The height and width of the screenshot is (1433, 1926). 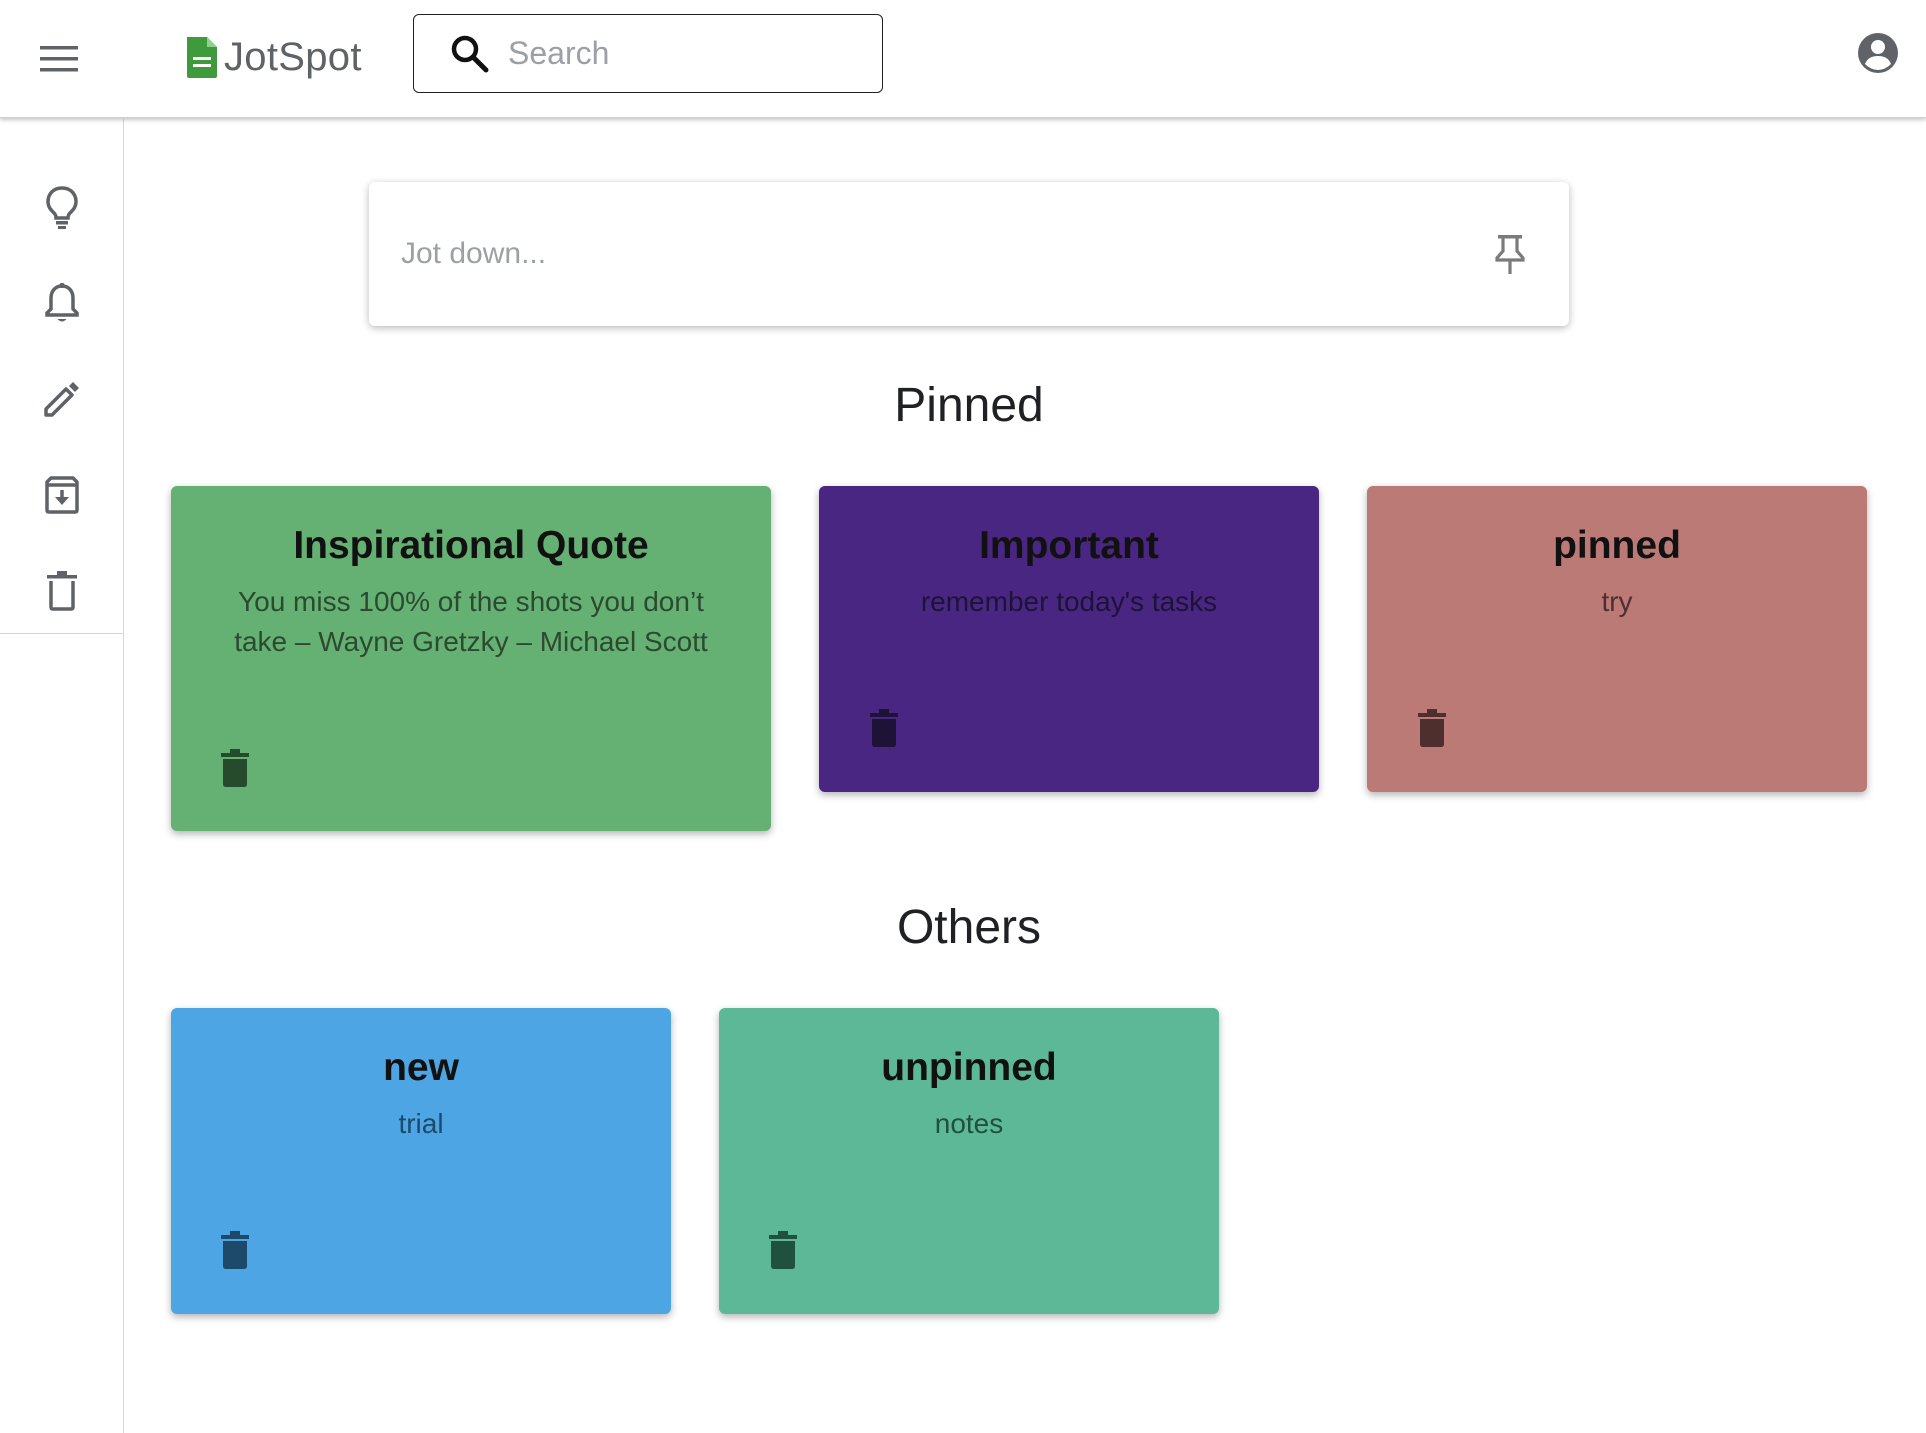 I want to click on main-menu-button, so click(x=59, y=59).